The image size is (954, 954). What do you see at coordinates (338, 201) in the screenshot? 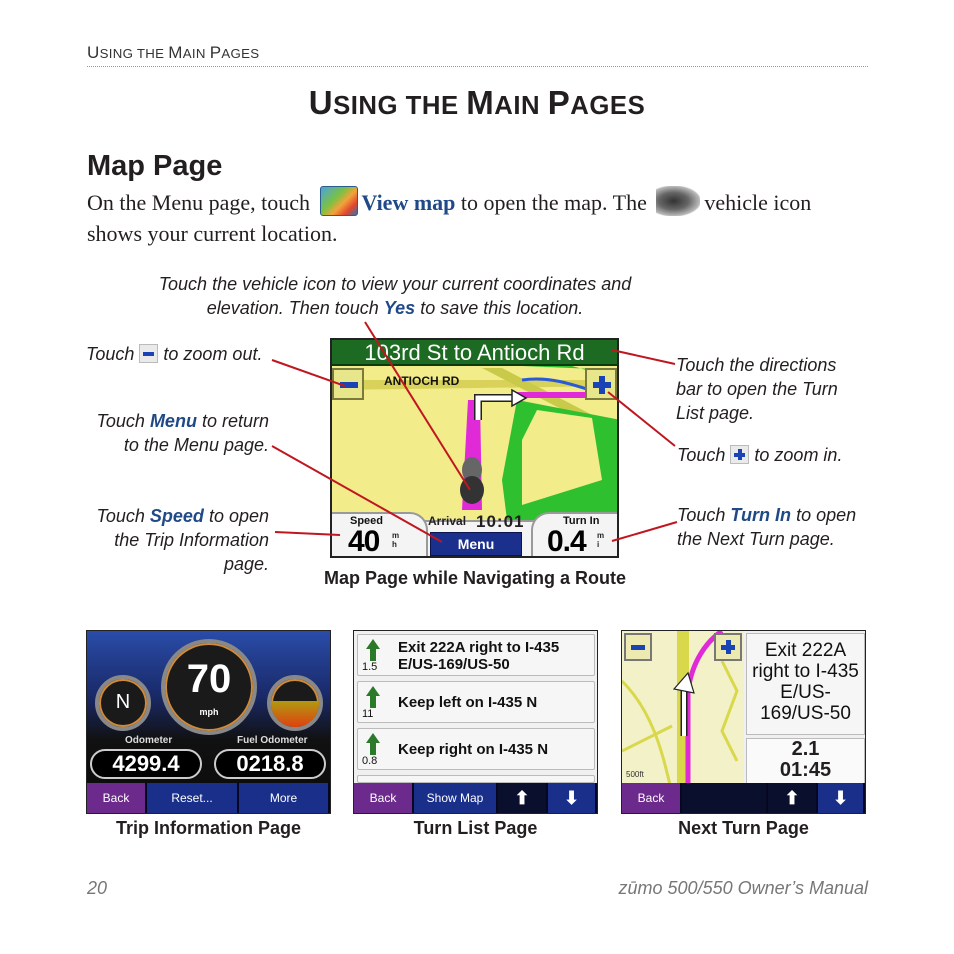
I see `view-map-icon` at bounding box center [338, 201].